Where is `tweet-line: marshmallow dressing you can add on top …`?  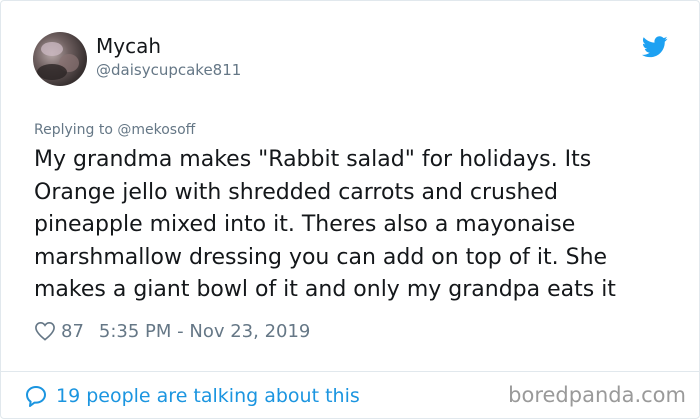
tweet-line: marshmallow dressing you can add on top … is located at coordinates (321, 257).